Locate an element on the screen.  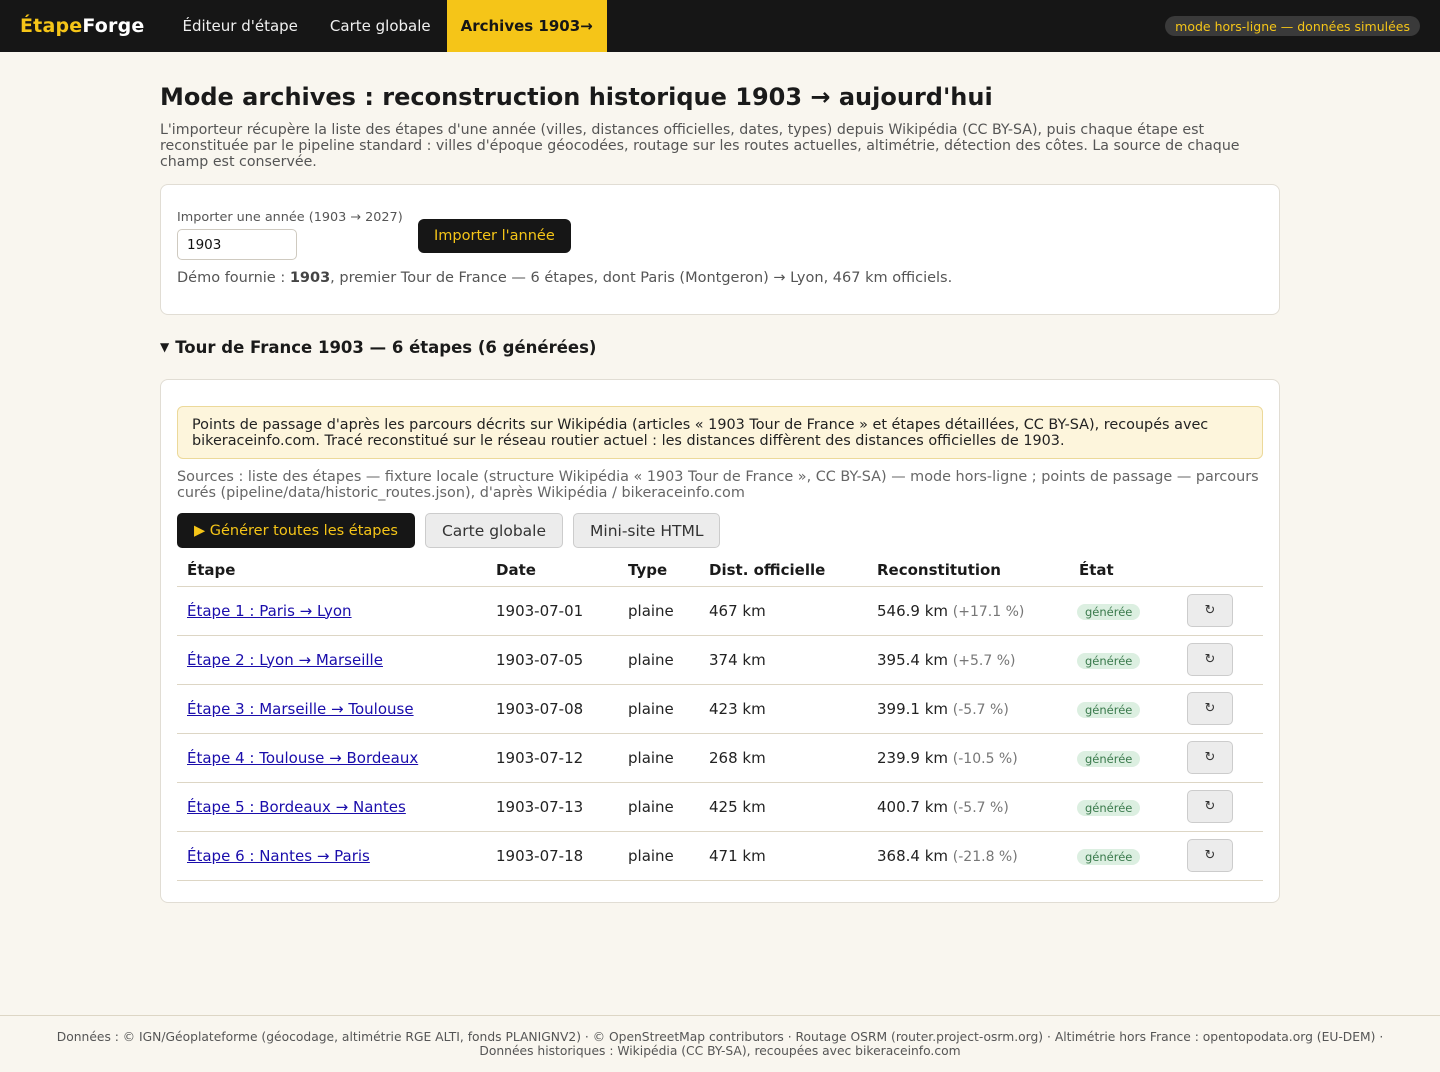
stage-link: Étape 3 : Marseille → Toulouse is located at coordinates (300, 709).